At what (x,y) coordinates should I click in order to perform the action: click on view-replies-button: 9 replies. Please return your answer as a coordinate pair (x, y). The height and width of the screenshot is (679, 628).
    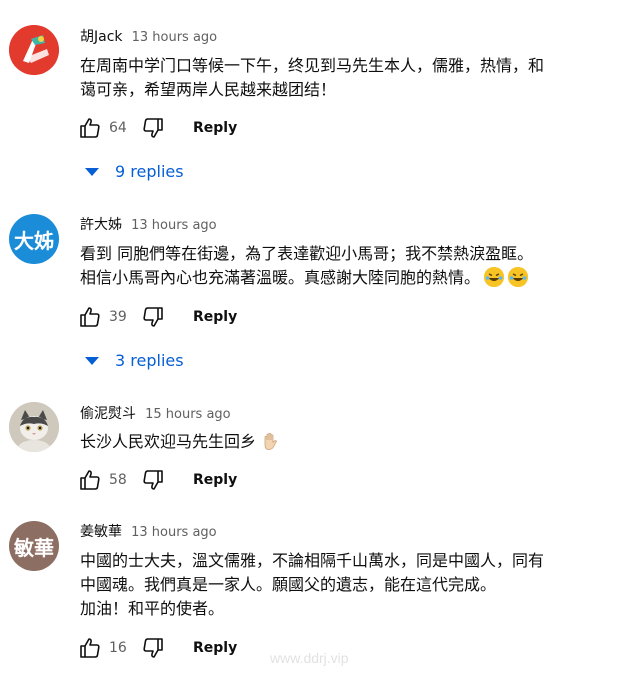
    Looking at the image, I should click on (134, 171).